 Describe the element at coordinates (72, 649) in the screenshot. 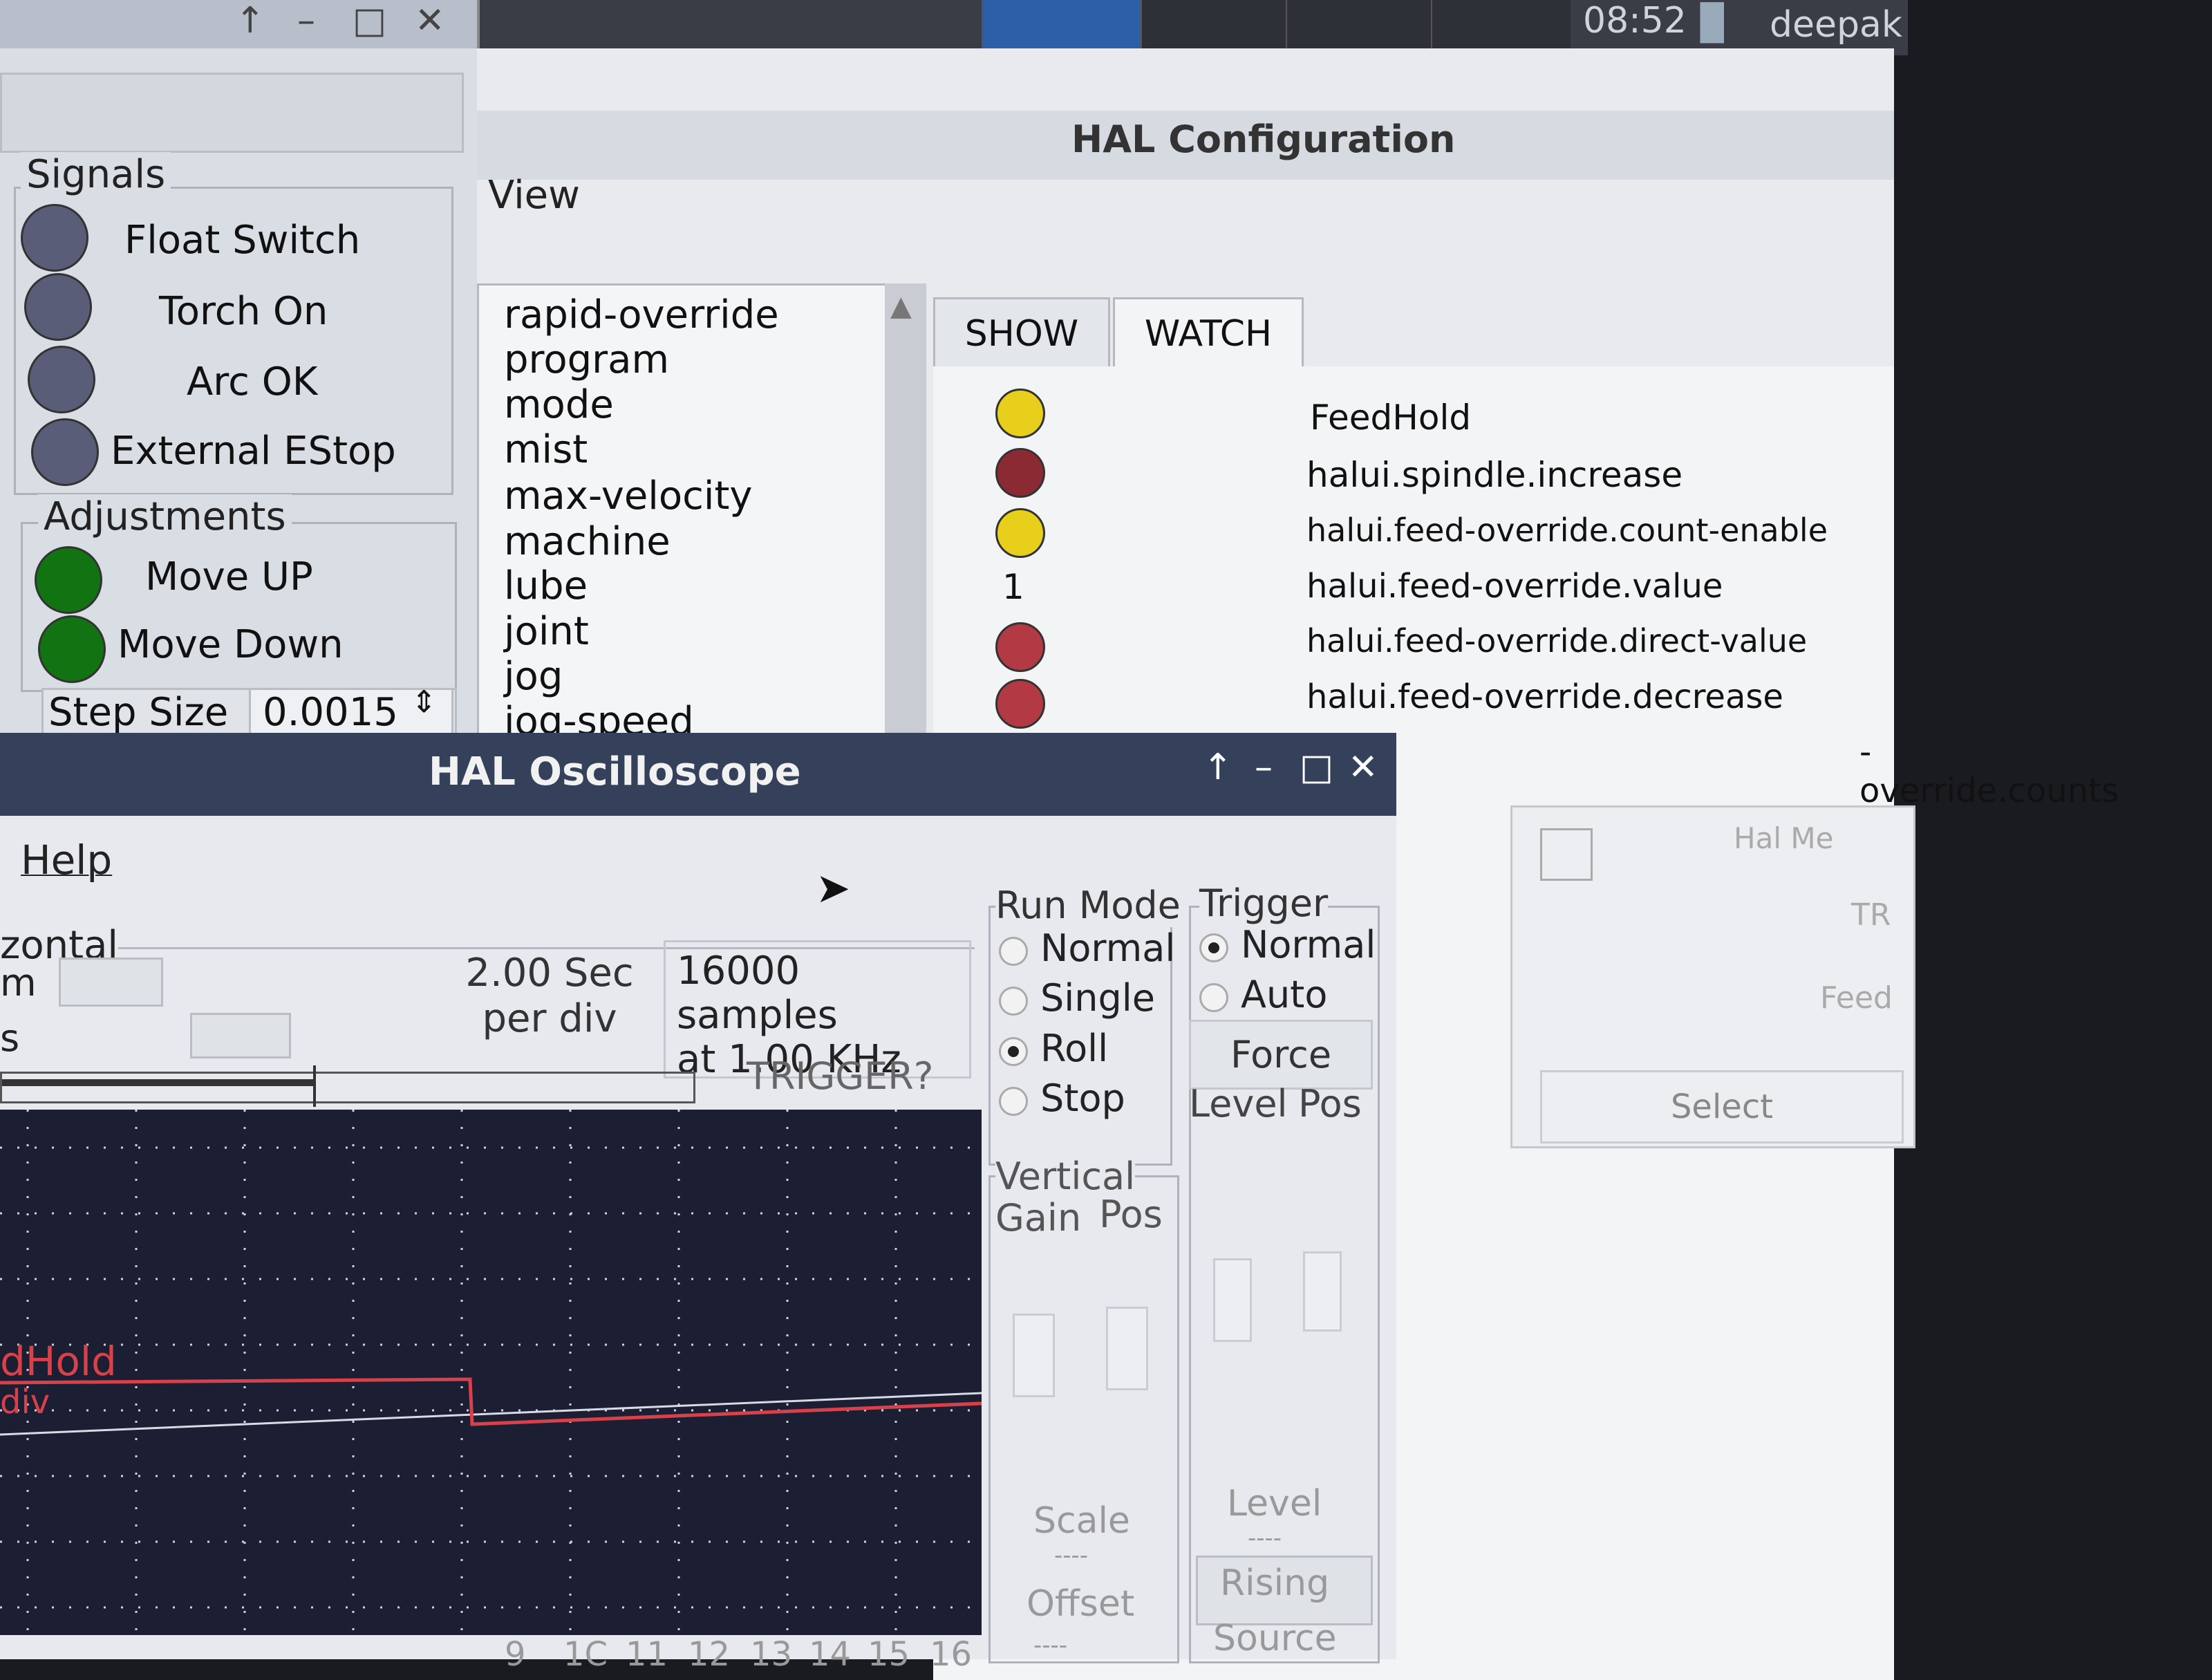

I see `move-down-led` at that location.